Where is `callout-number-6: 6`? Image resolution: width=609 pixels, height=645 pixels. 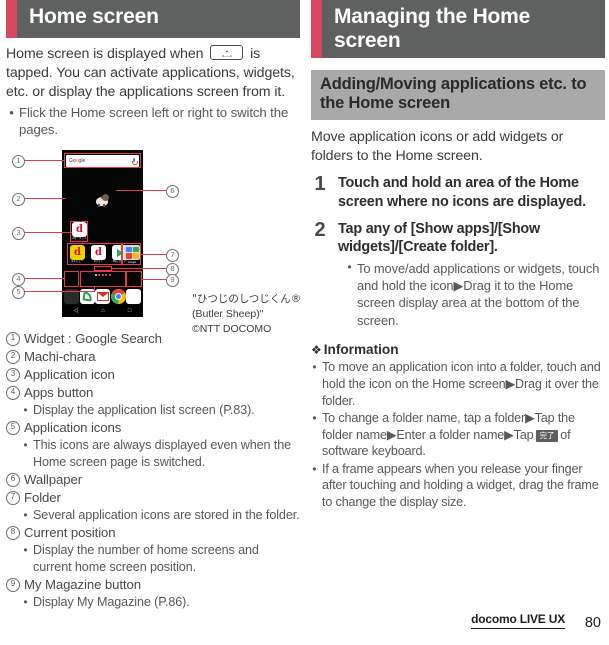 callout-number-6: 6 is located at coordinates (172, 191).